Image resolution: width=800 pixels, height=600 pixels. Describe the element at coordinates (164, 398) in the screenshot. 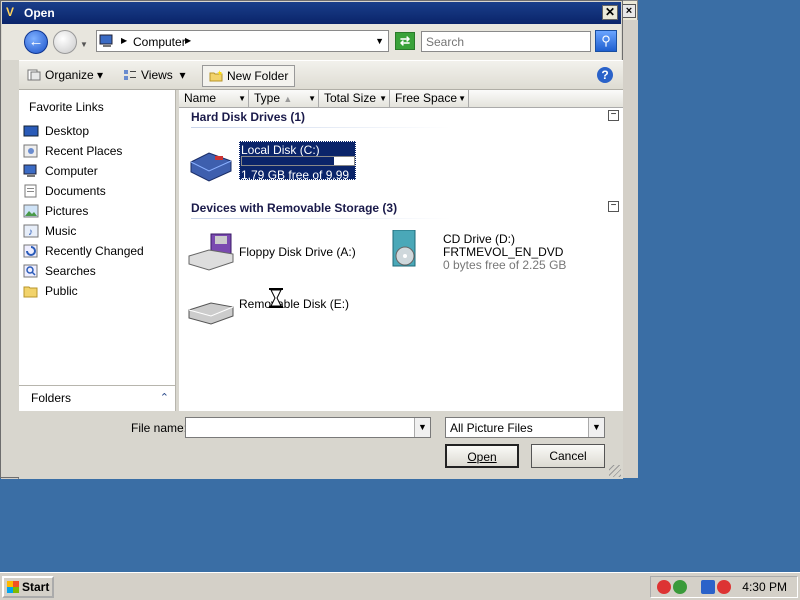

I see `chevron-up-icon: ⌃` at that location.